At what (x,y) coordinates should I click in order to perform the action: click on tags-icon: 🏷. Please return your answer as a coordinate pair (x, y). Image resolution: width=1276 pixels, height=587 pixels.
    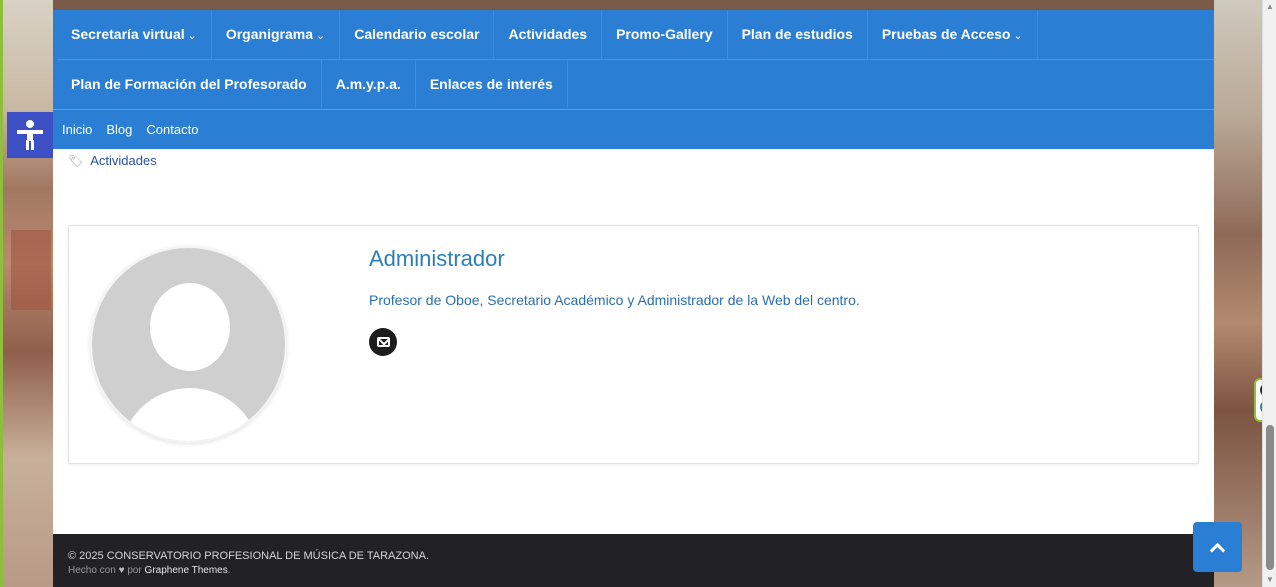
    Looking at the image, I should click on (76, 160).